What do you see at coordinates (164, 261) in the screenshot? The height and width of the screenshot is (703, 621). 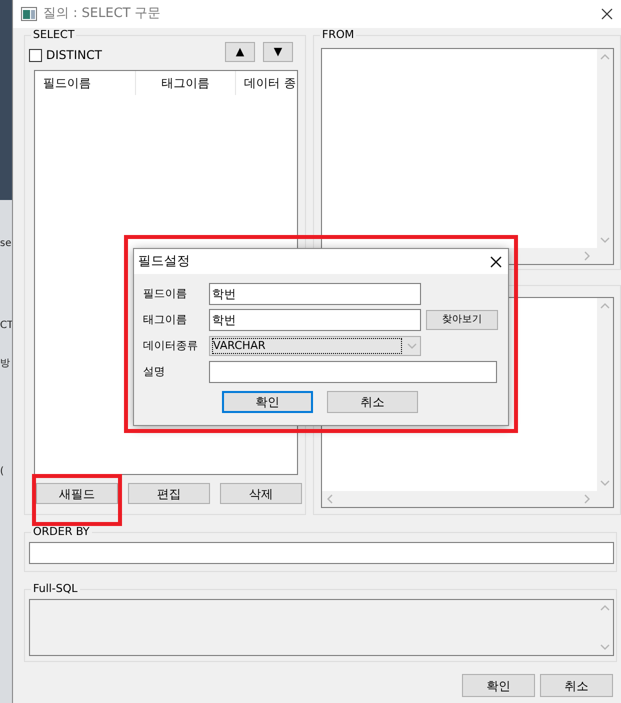 I see `dialog-title: 필드설정` at bounding box center [164, 261].